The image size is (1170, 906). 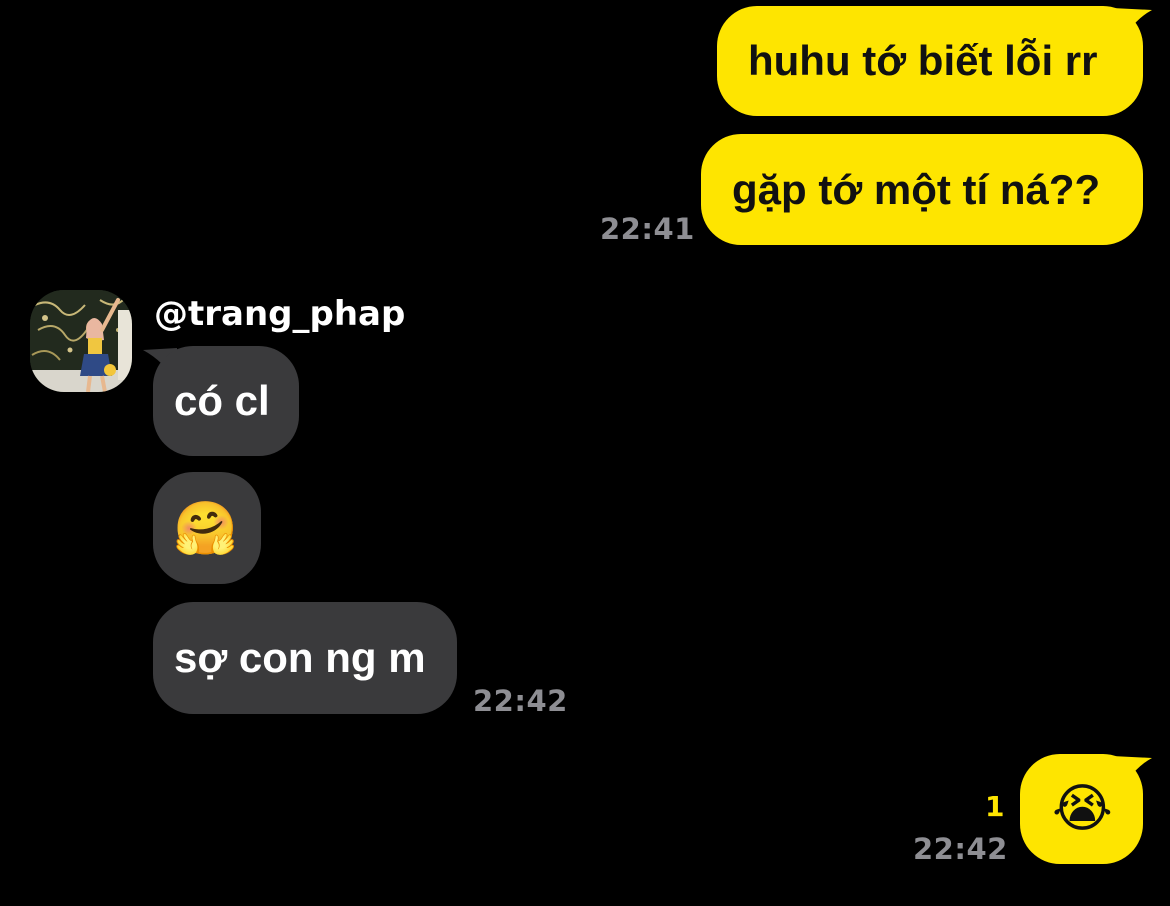 I want to click on message-text: gặp tớ một tí ná??, so click(x=916, y=189).